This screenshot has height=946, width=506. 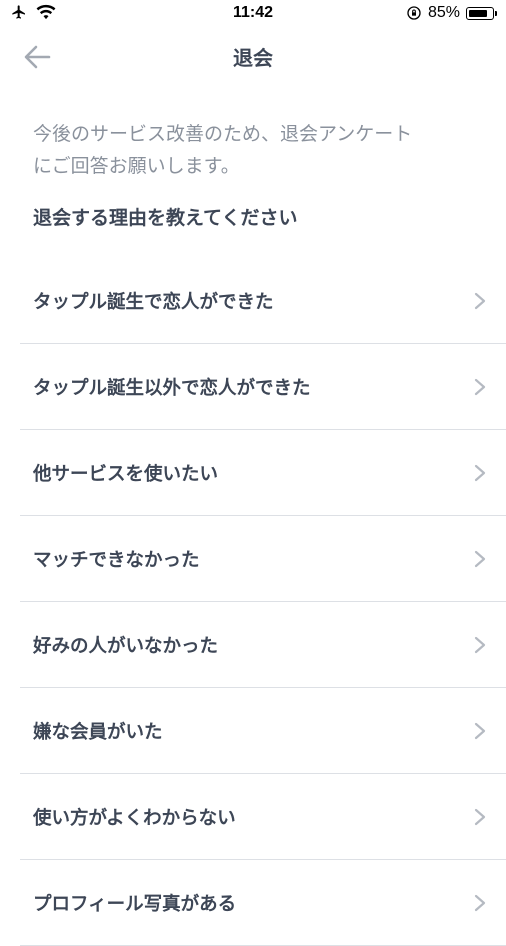 I want to click on reason-label: 他サービスを使いたい, so click(x=126, y=474).